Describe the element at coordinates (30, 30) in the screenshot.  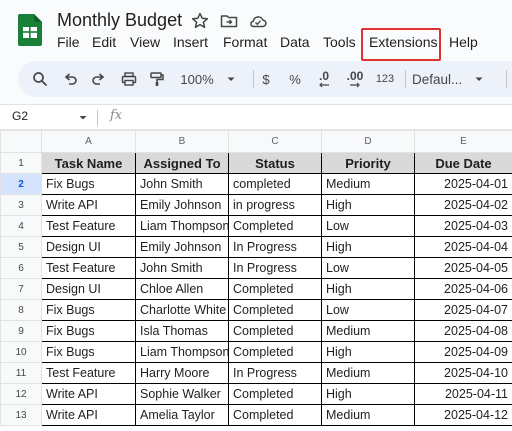
I see `sheets-logo-icon` at that location.